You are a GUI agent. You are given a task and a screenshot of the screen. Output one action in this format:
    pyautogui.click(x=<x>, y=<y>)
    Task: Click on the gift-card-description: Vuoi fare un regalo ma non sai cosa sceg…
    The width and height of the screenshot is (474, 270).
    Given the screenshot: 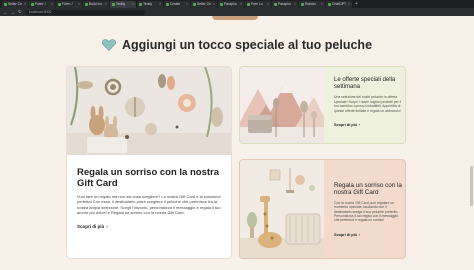 What is the action you would take?
    pyautogui.click(x=149, y=204)
    